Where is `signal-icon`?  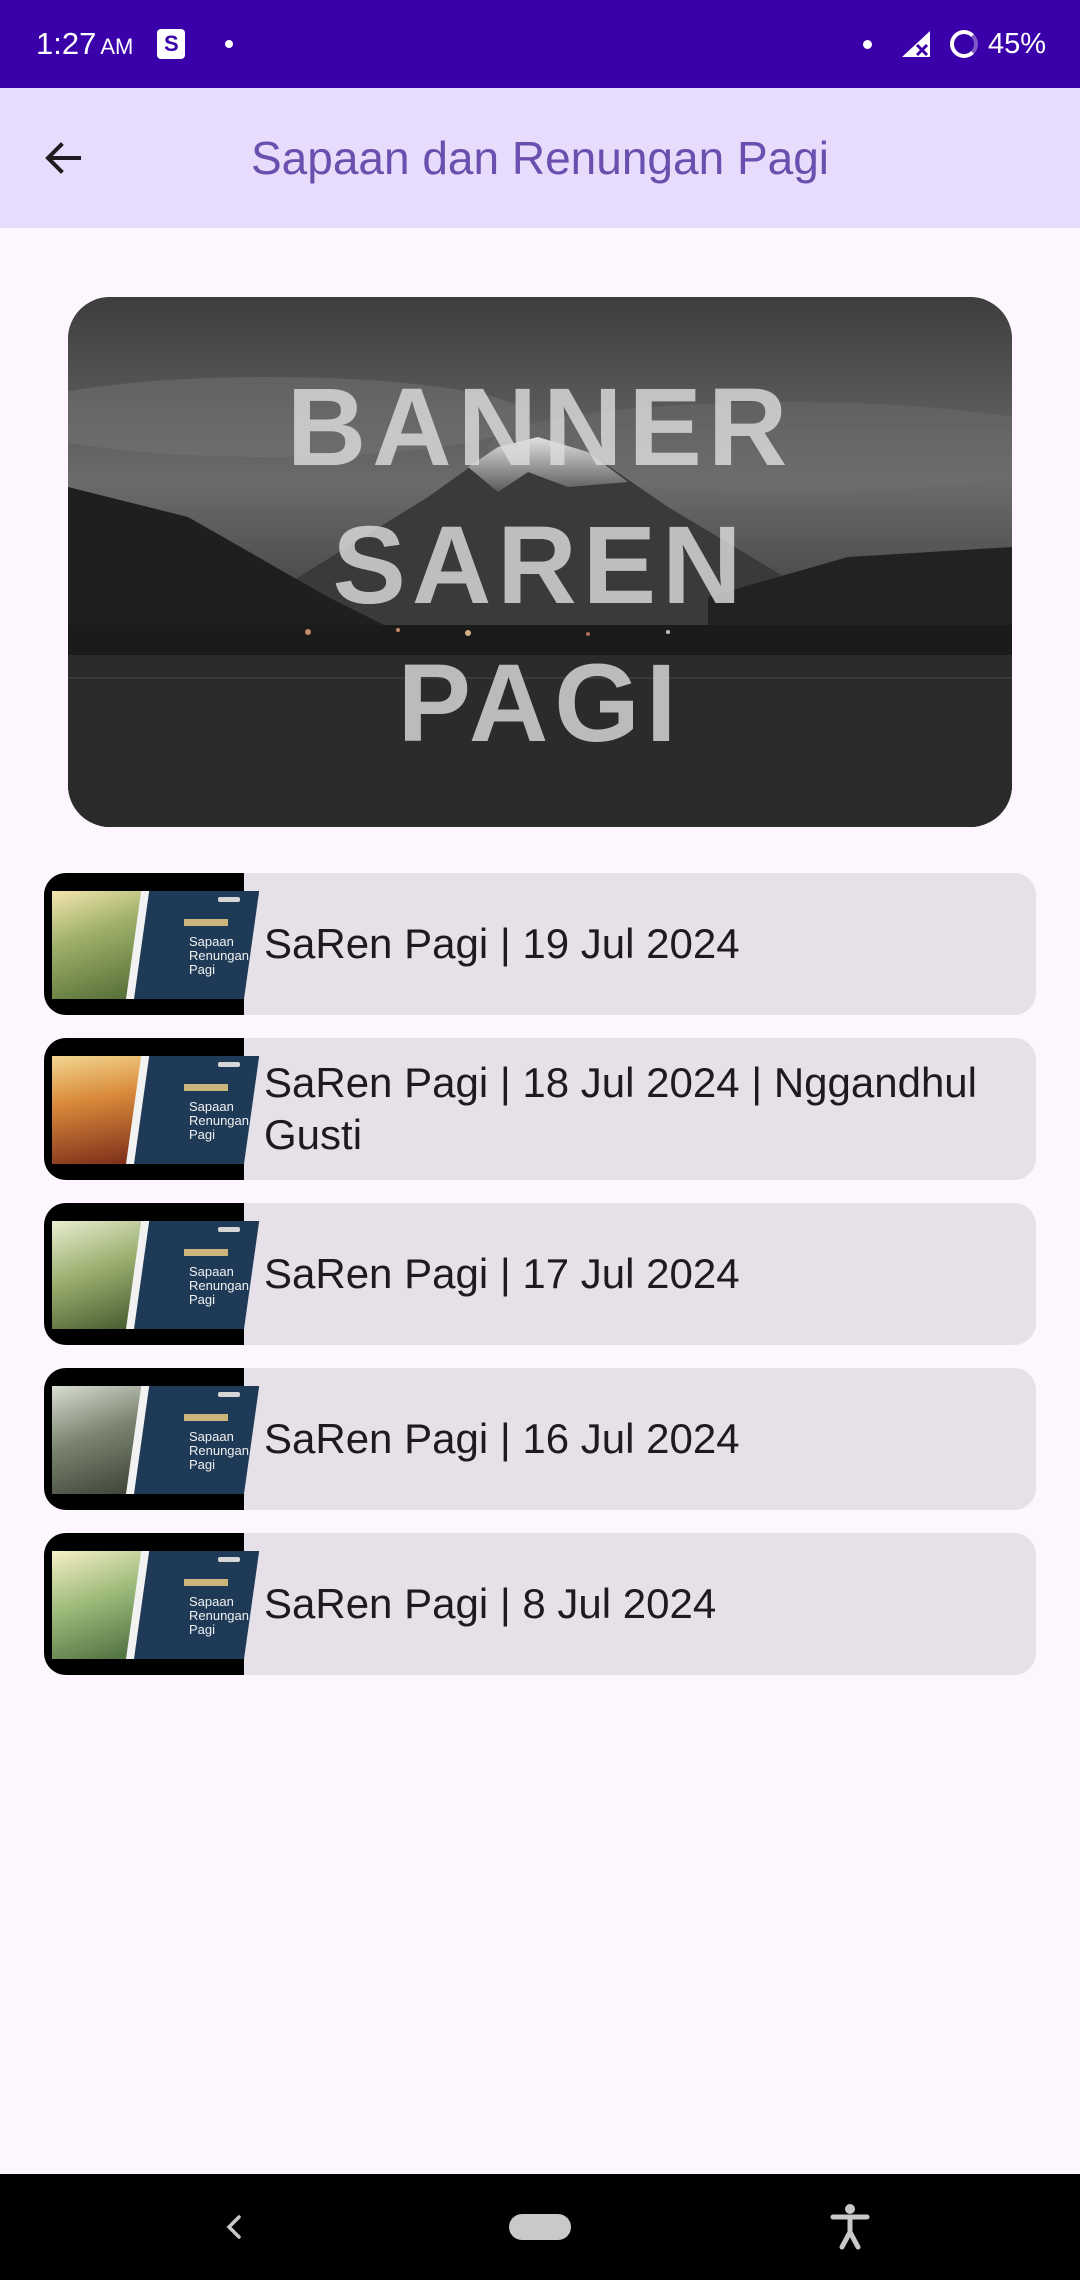 signal-icon is located at coordinates (915, 44).